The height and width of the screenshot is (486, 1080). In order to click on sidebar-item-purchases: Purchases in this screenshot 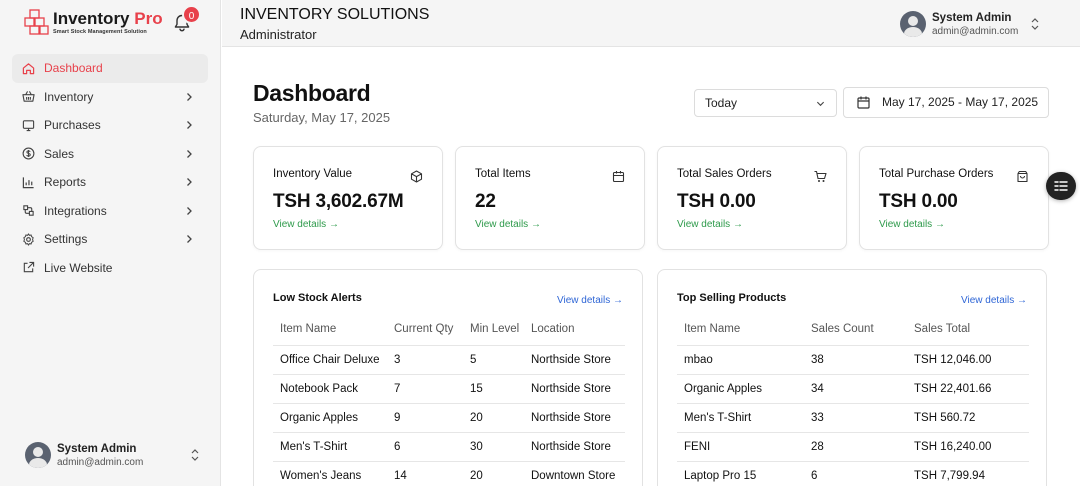, I will do `click(110, 125)`.